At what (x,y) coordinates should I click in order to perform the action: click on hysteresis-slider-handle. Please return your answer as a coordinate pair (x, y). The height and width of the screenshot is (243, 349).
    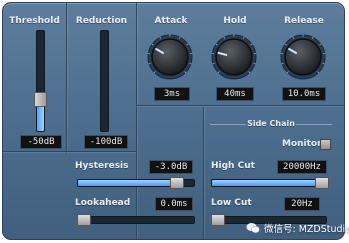
    Looking at the image, I should click on (177, 183).